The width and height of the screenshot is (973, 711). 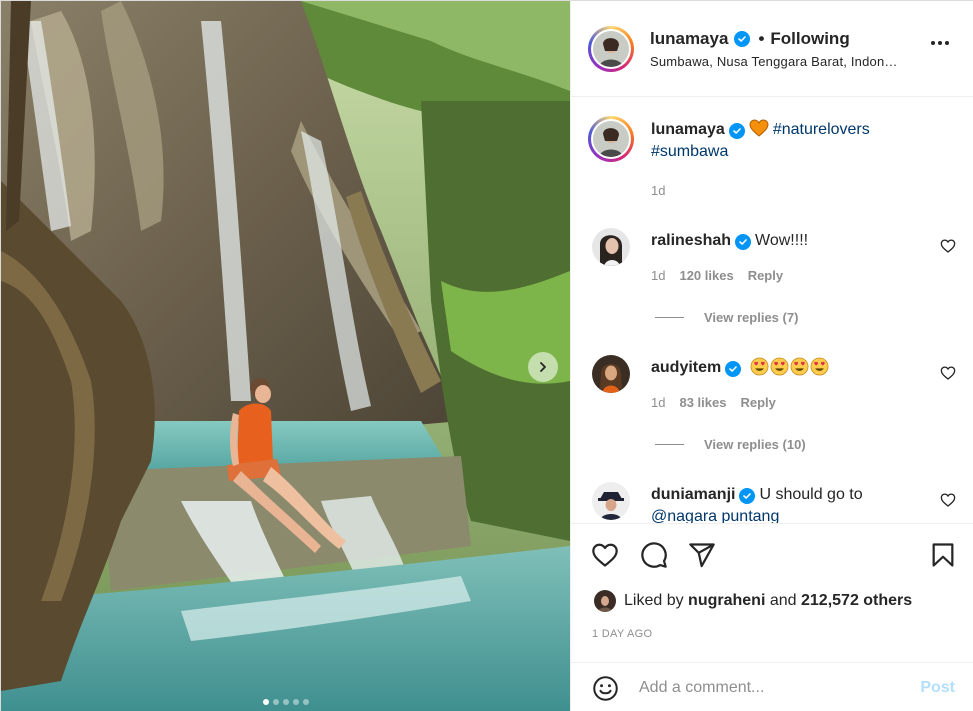 I want to click on slide-indicator, so click(x=285, y=702).